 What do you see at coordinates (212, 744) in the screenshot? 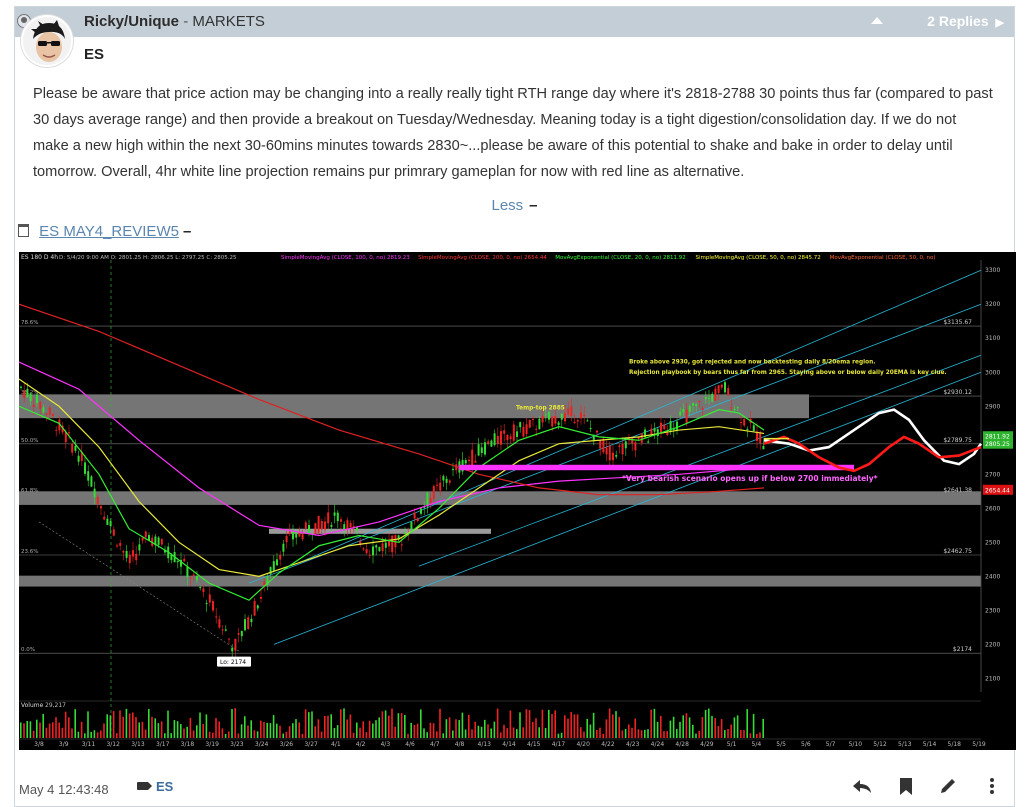
I see `x-tick-label: 3/19` at bounding box center [212, 744].